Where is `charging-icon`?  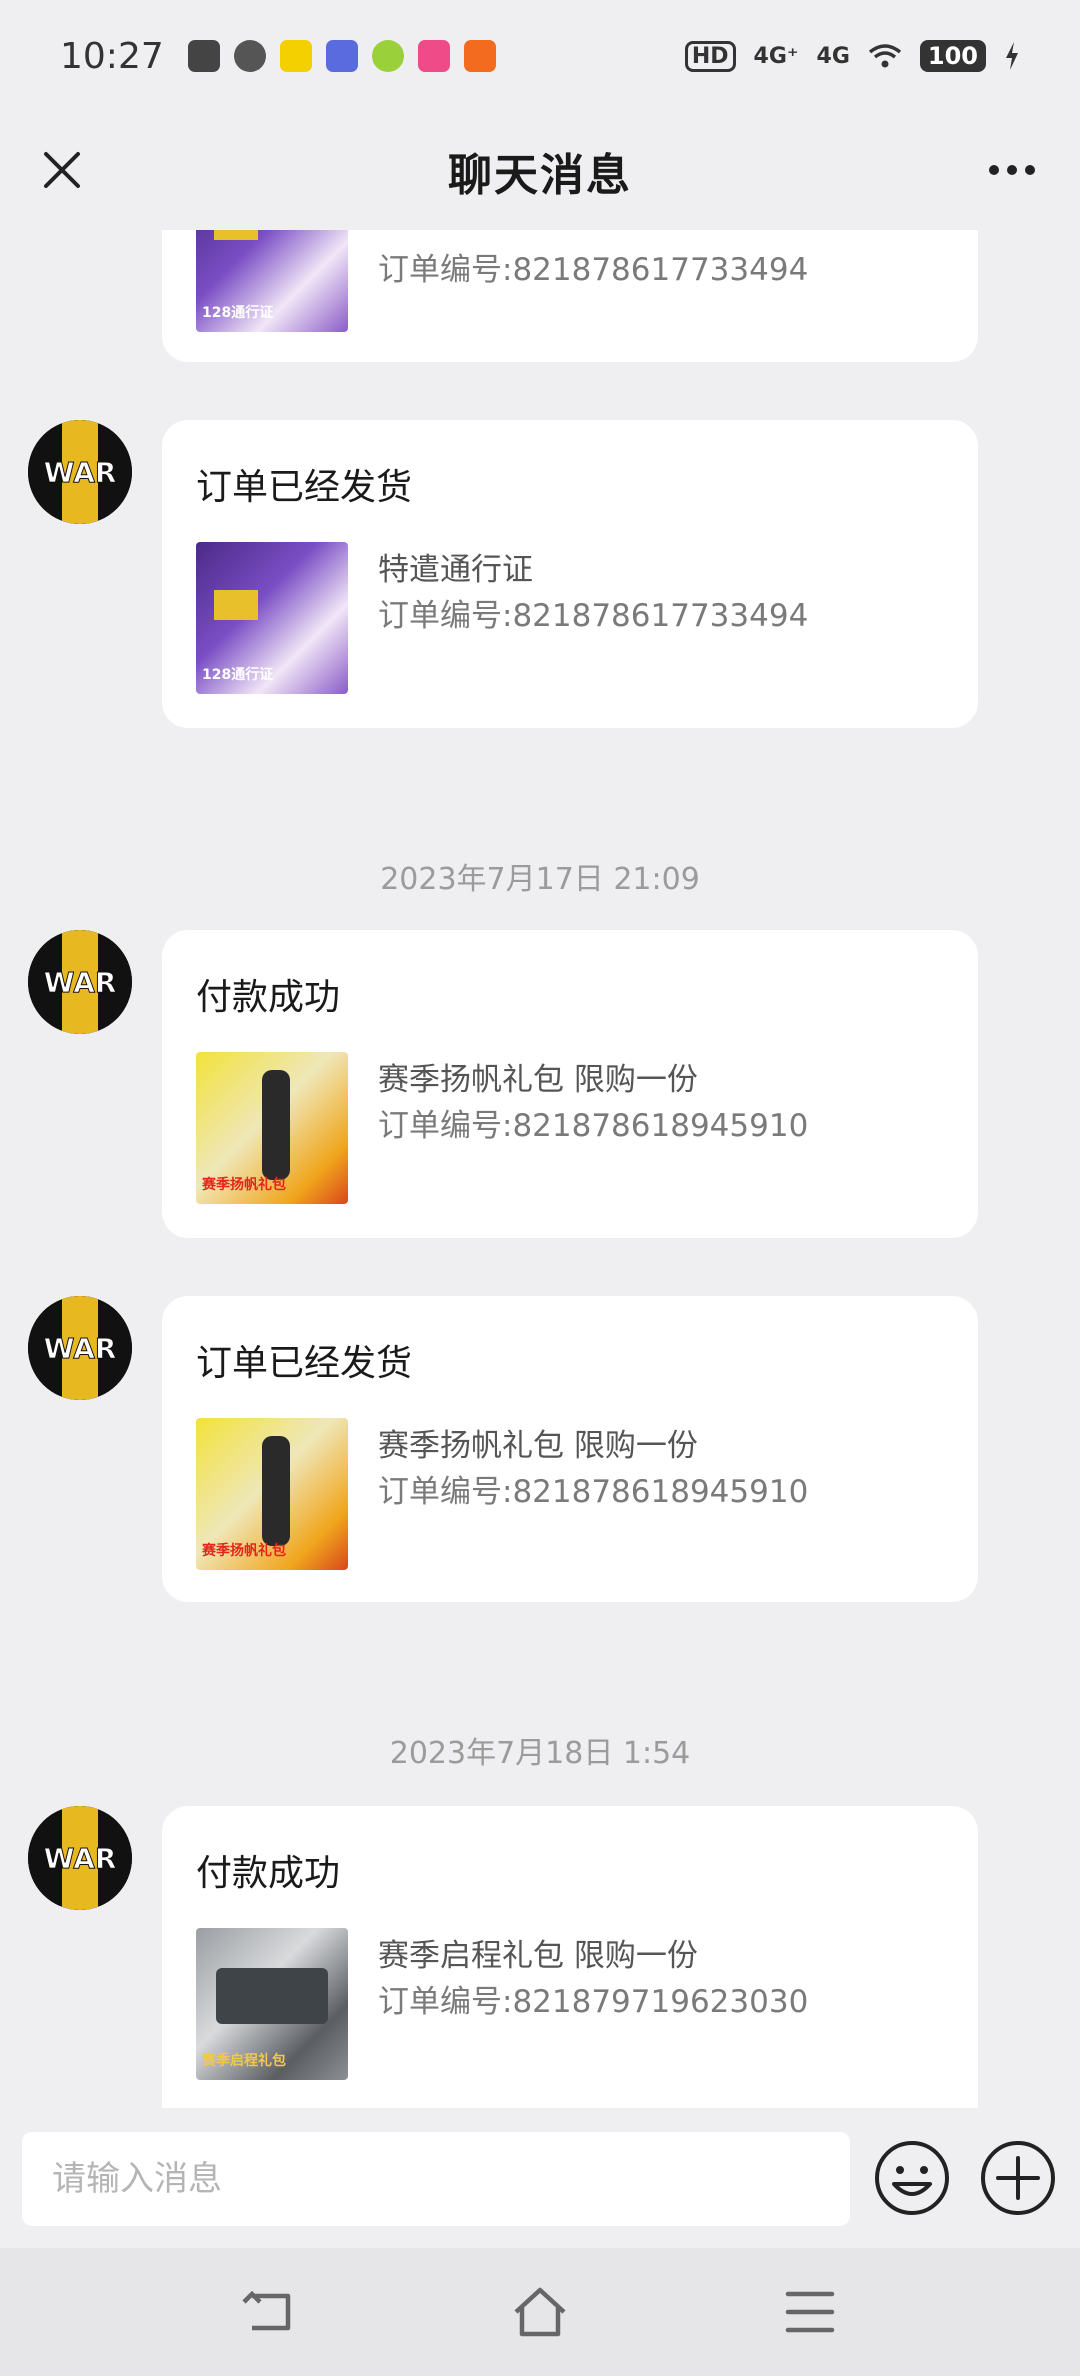
charging-icon is located at coordinates (1012, 56).